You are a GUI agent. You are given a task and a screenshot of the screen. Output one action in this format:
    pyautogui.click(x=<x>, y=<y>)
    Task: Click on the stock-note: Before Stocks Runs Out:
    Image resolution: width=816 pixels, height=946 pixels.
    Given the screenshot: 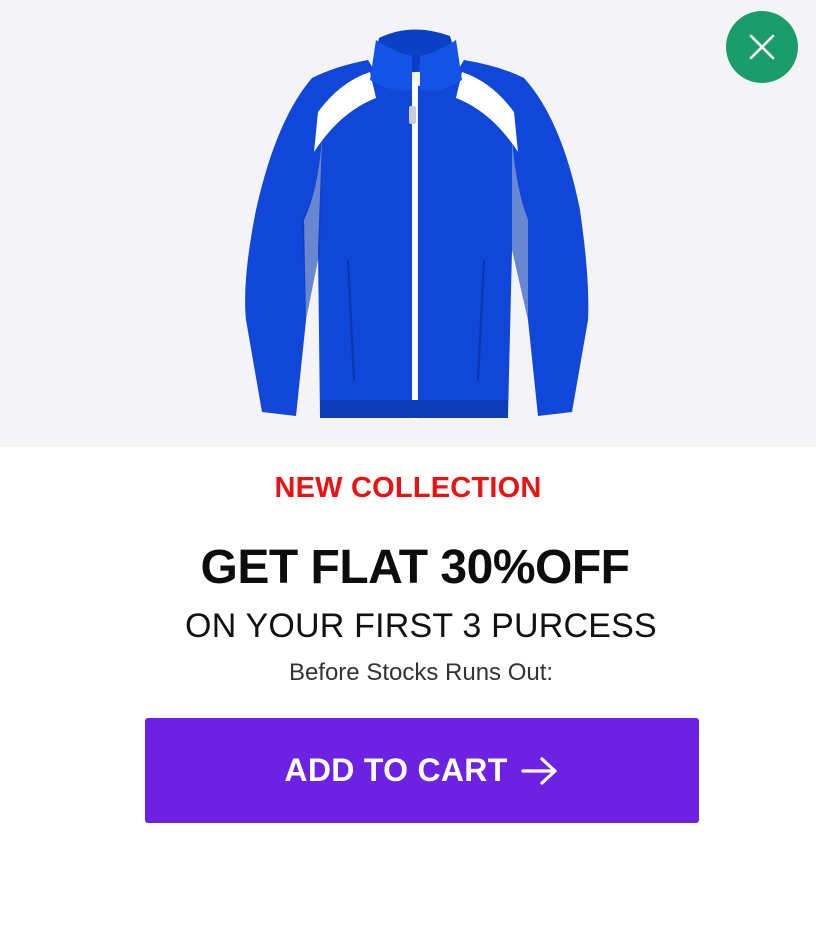 What is the action you would take?
    pyautogui.click(x=421, y=672)
    